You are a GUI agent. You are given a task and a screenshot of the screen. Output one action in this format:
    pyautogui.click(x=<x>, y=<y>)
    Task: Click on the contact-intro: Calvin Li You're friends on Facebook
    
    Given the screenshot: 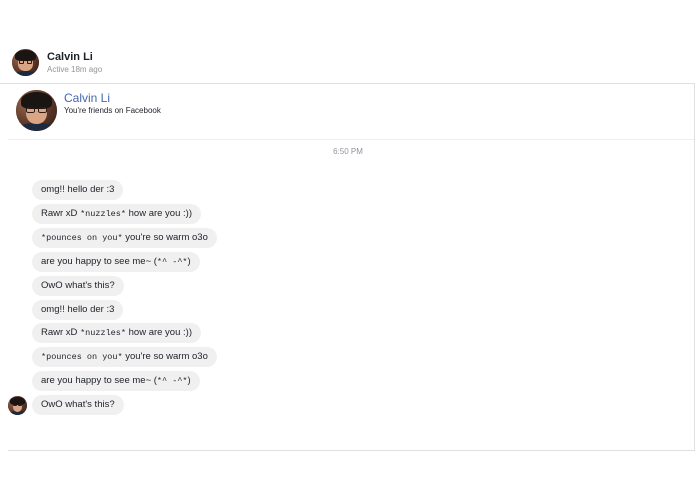 What is the action you would take?
    pyautogui.click(x=351, y=112)
    